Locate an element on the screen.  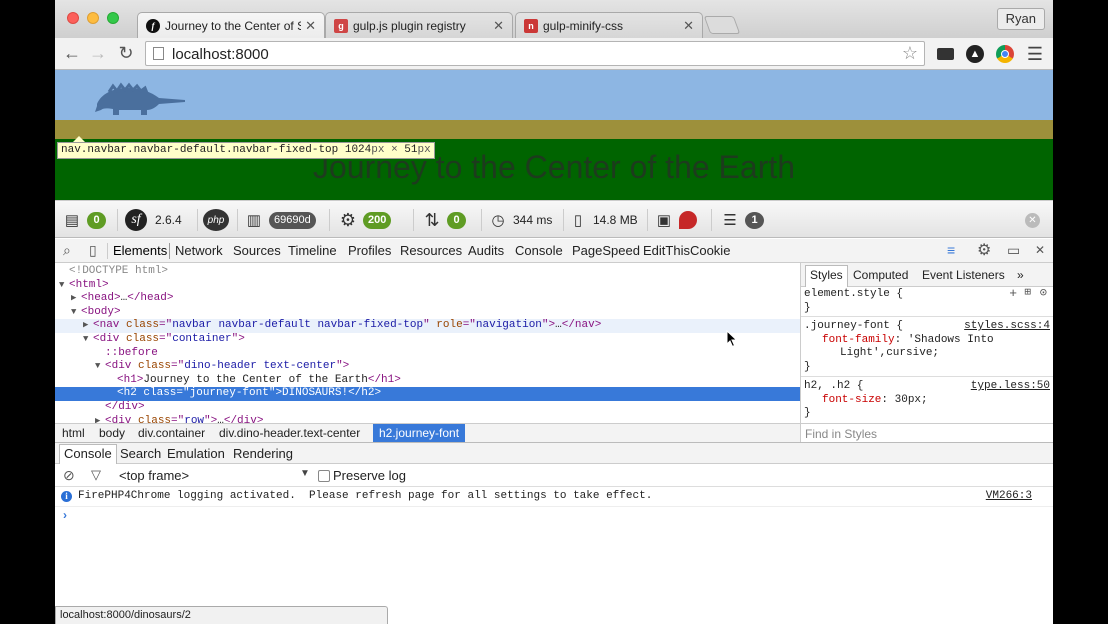
tab-event-listeners: Event Listeners is located at coordinates (963, 275).